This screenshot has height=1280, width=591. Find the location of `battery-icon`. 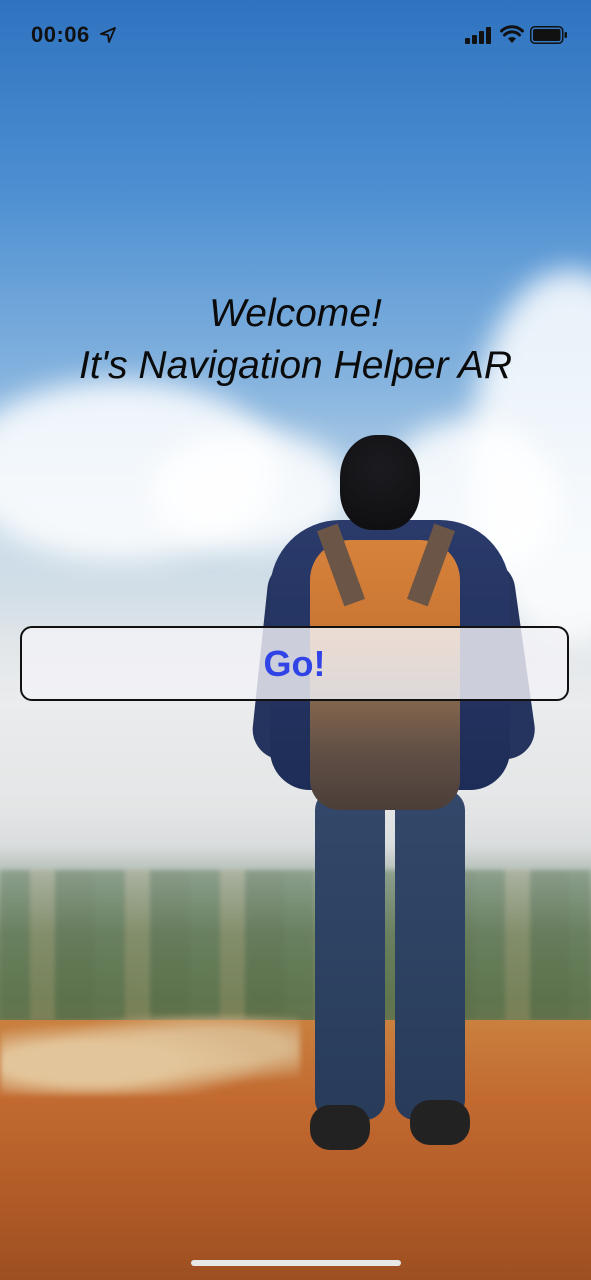

battery-icon is located at coordinates (548, 35).